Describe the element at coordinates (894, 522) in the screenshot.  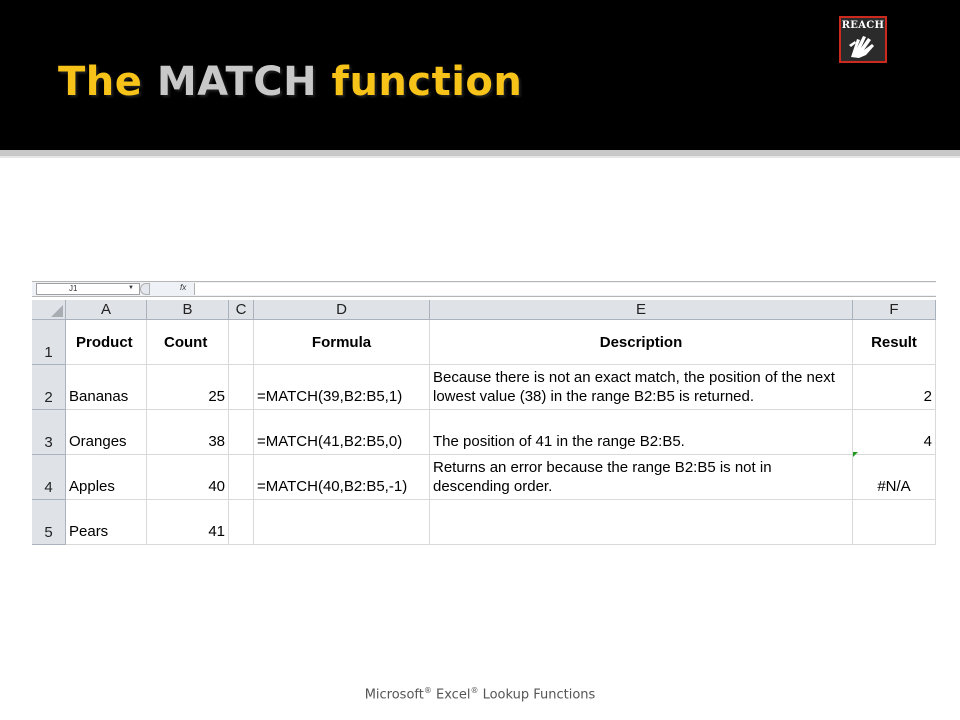
I see `cell-f5` at that location.